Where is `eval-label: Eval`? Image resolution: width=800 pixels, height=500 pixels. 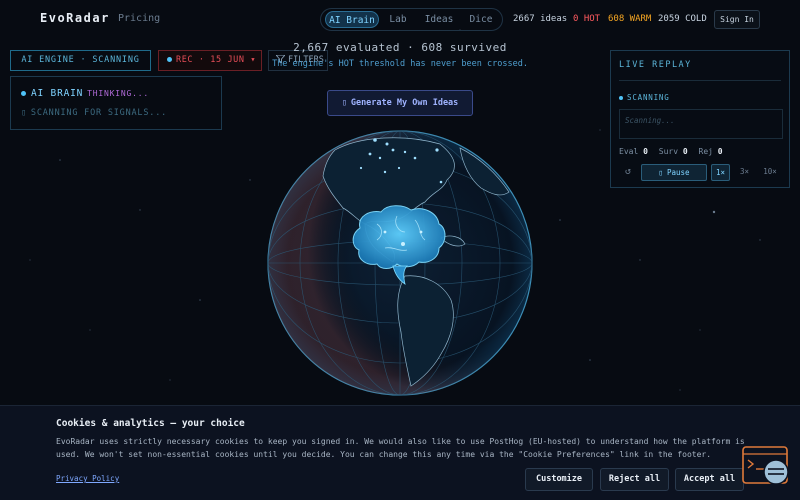 eval-label: Eval is located at coordinates (629, 151).